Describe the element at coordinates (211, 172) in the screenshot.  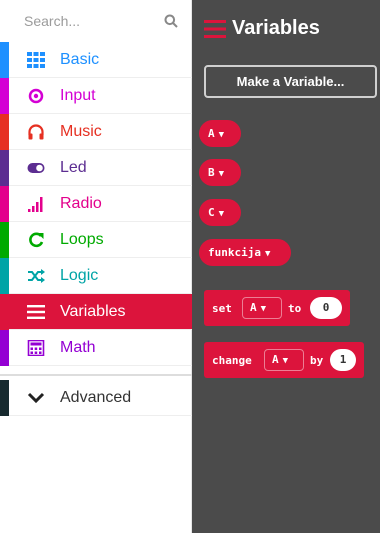
I see `variable-name: B` at that location.